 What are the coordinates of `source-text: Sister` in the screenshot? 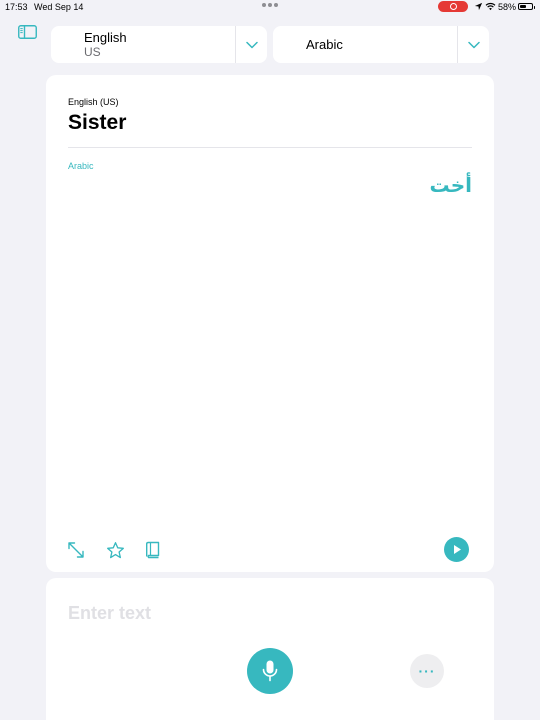 It's located at (97, 123).